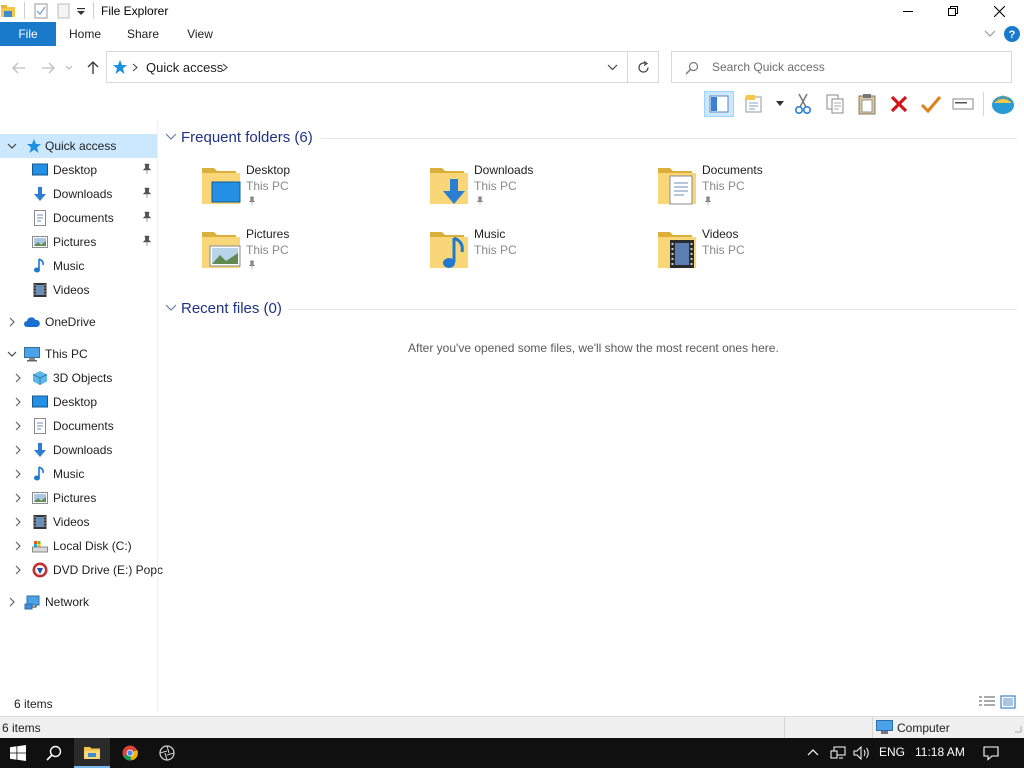 The width and height of the screenshot is (1024, 768). Describe the element at coordinates (85, 34) in the screenshot. I see `tab-home: Home` at that location.